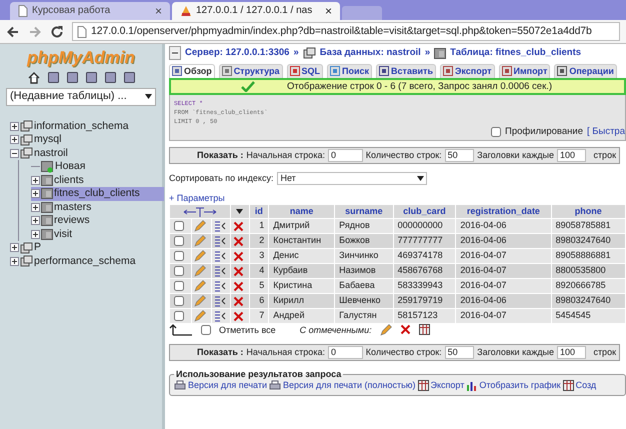  I want to click on collapse-icon, so click(14, 153).